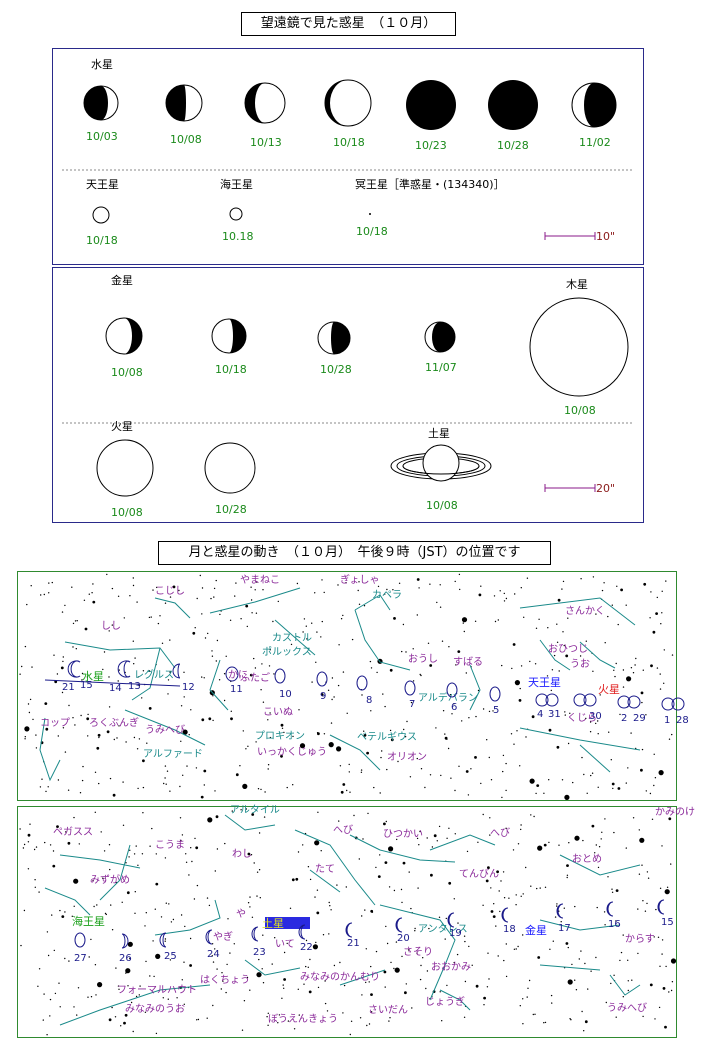 The height and width of the screenshot is (1044, 708). Describe the element at coordinates (173, 754) in the screenshot. I see `star-alphard: アルファード` at that location.